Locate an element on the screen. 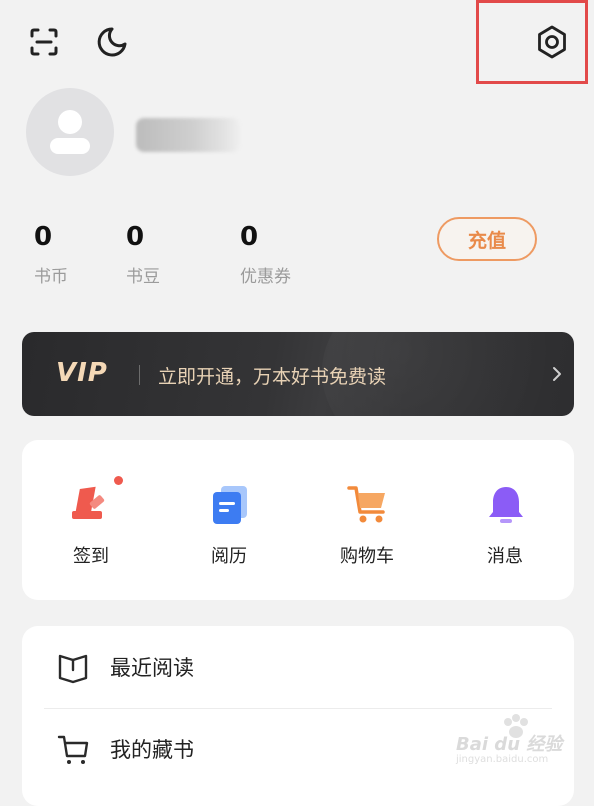 The image size is (594, 806). menu-item-recent-reading: 最近阅读 is located at coordinates (298, 666).